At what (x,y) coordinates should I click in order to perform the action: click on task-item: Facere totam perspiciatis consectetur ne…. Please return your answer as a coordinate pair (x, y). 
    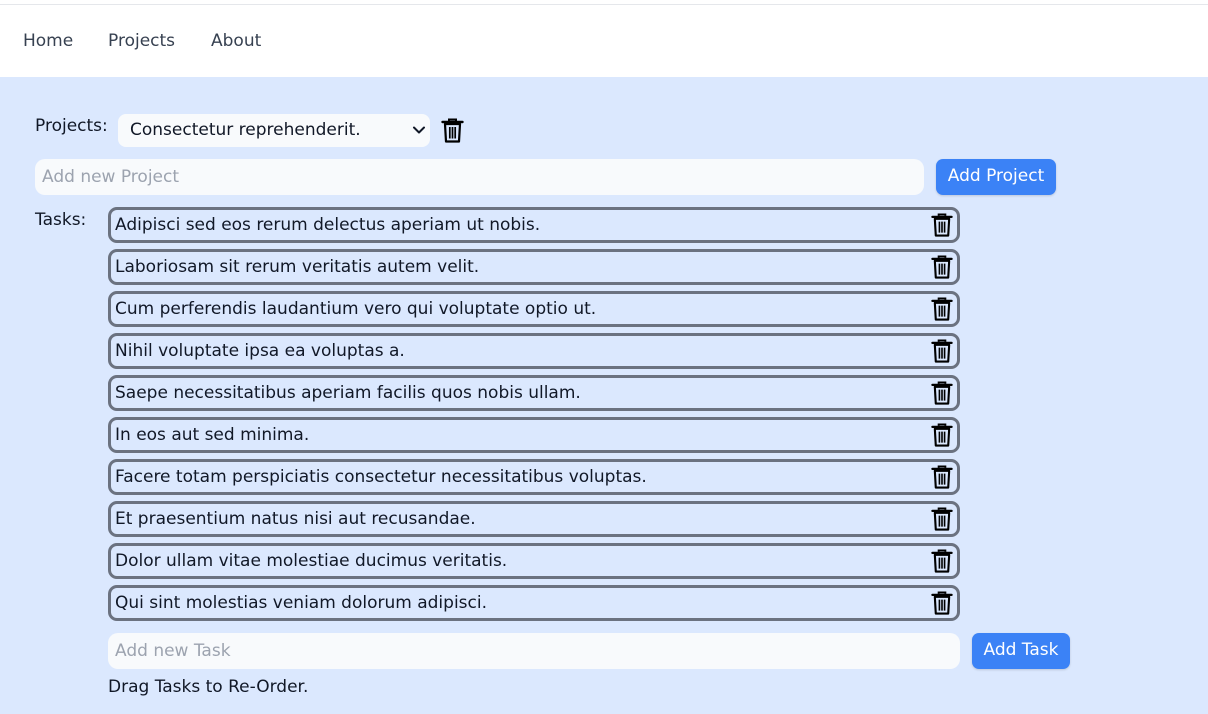
    Looking at the image, I should click on (534, 477).